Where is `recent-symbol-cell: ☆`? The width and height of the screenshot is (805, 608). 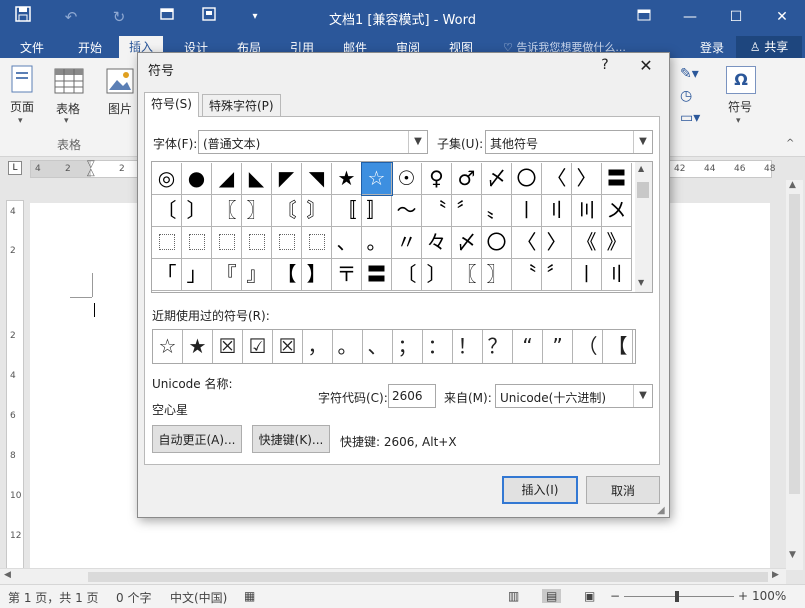 recent-symbol-cell: ☆ is located at coordinates (168, 346).